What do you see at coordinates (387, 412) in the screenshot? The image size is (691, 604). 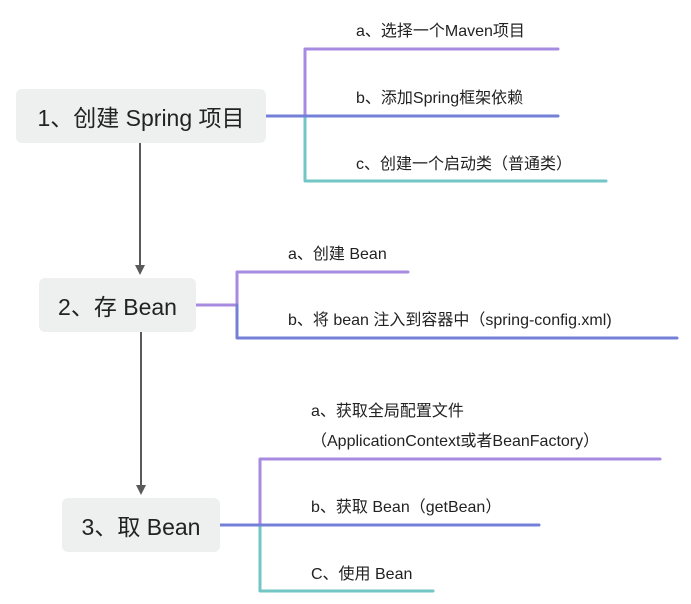 I see `leaf-3a: a、获取全局配置文件` at bounding box center [387, 412].